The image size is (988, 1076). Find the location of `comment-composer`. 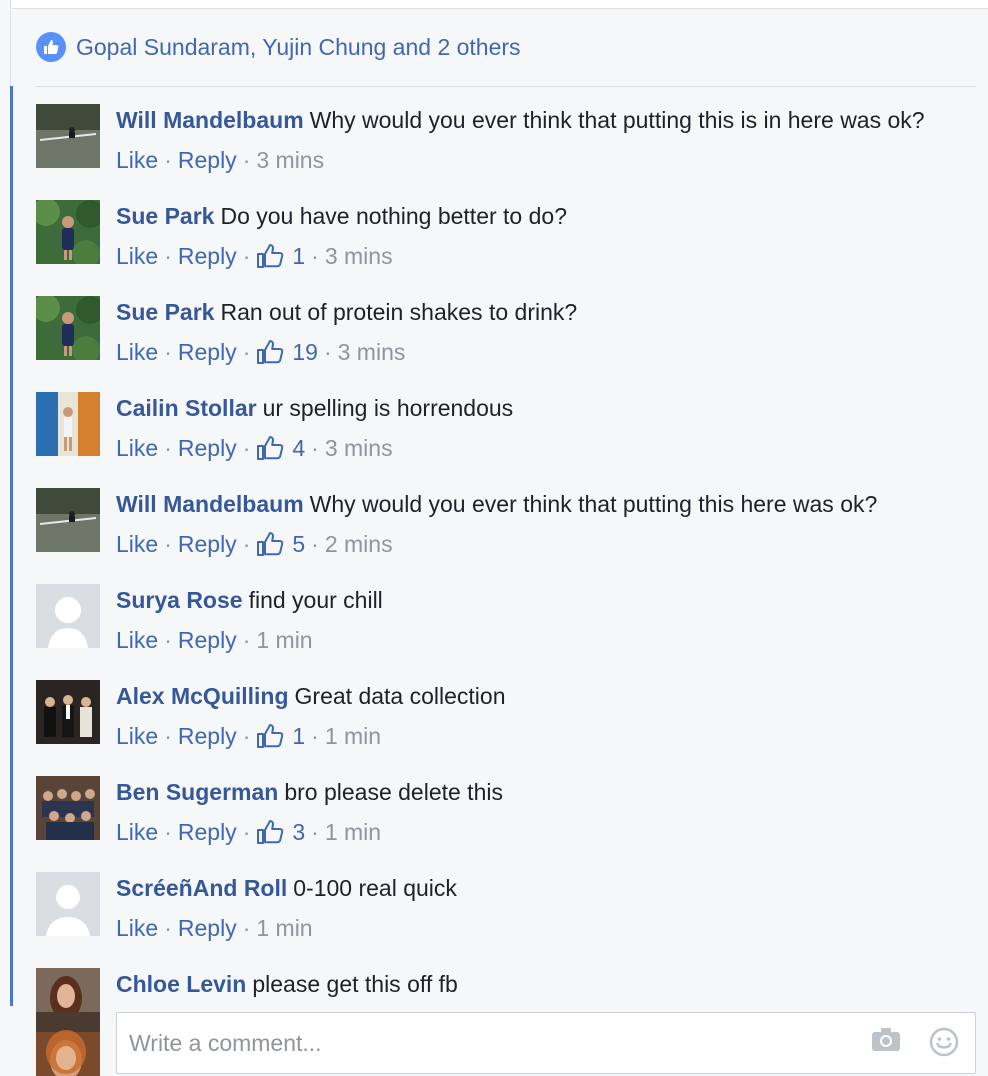

comment-composer is located at coordinates (506, 1044).